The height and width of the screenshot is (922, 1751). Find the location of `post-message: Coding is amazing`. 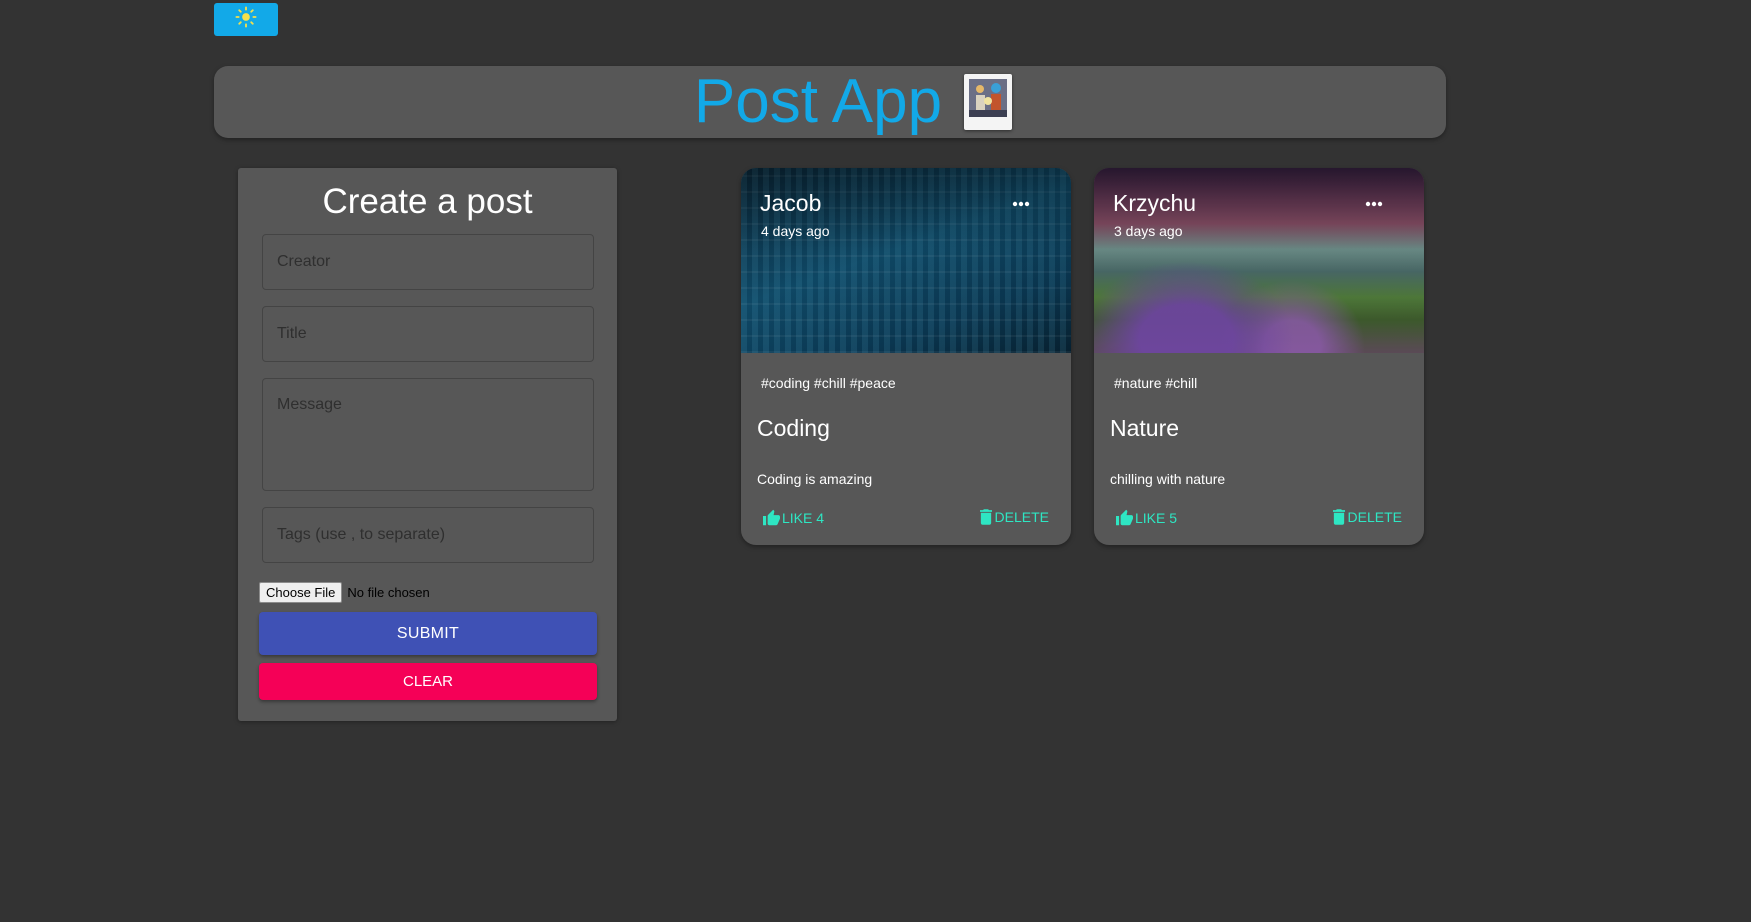

post-message: Coding is amazing is located at coordinates (815, 479).